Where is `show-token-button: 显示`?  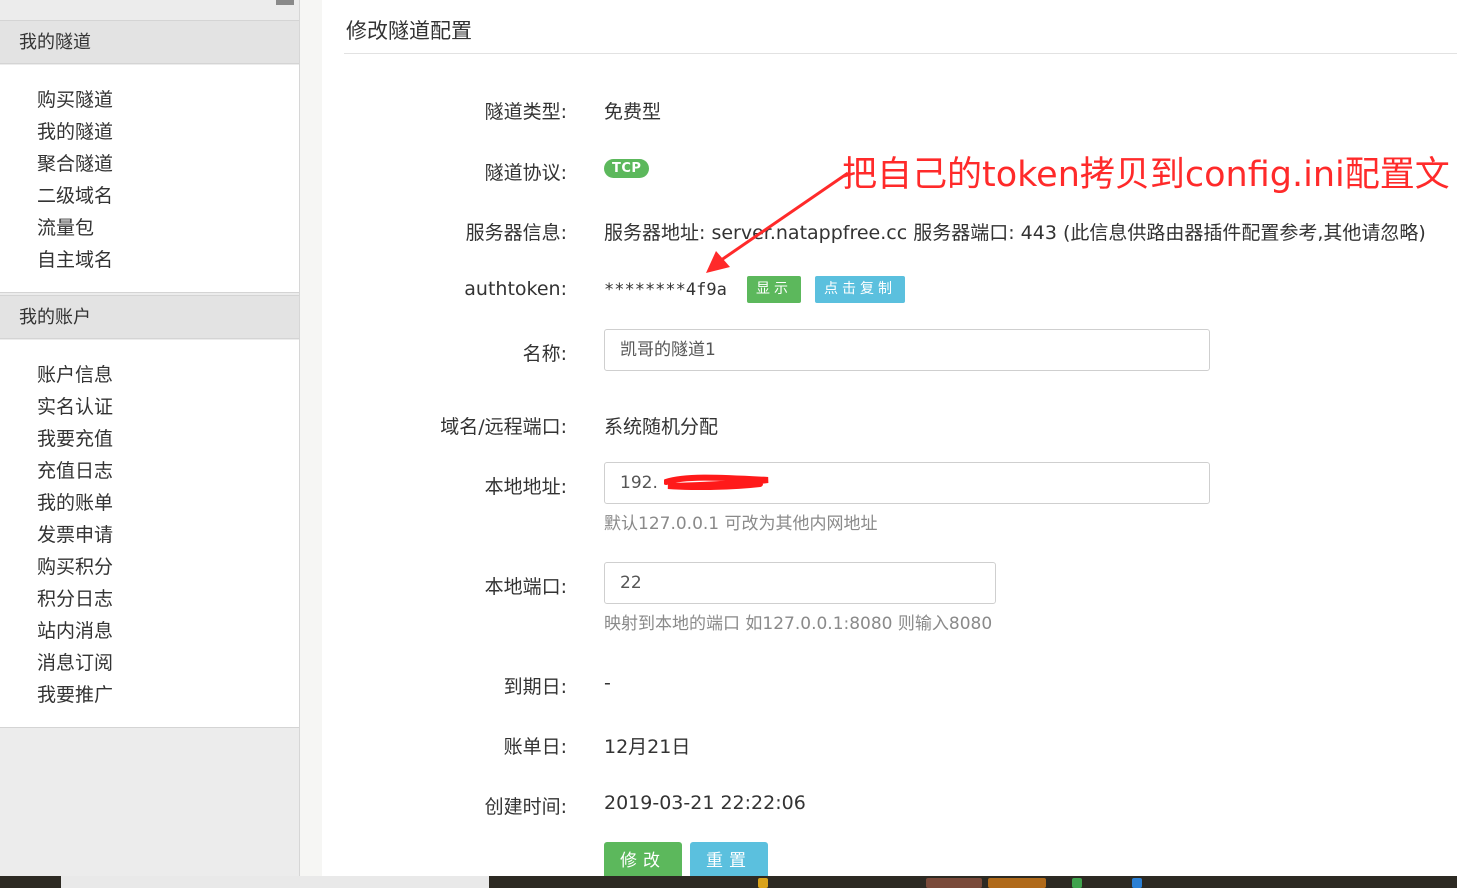
show-token-button: 显示 is located at coordinates (774, 289).